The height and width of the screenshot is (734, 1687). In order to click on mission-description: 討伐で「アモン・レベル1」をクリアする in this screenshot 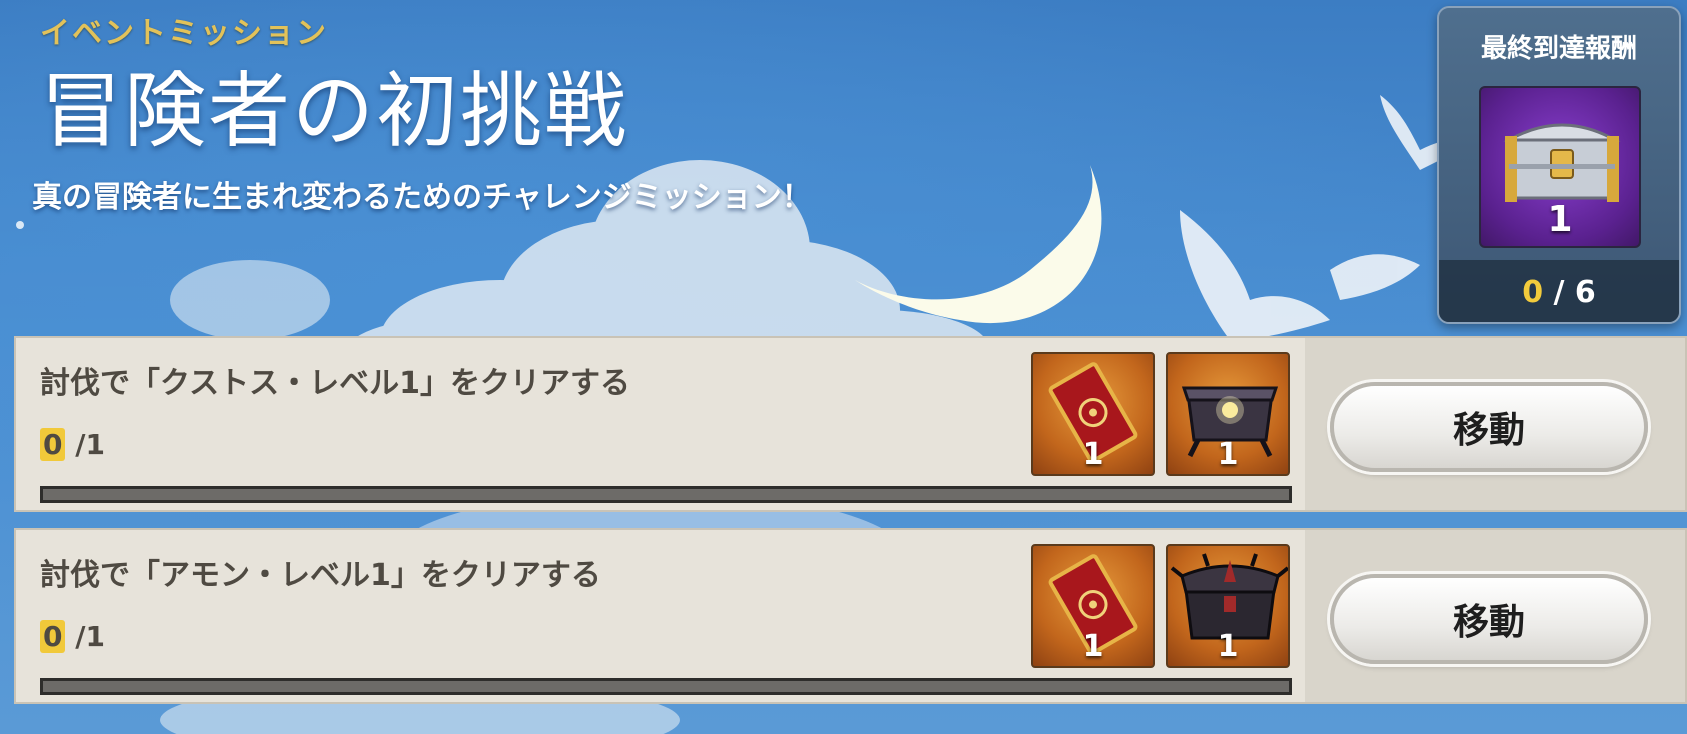, I will do `click(320, 575)`.